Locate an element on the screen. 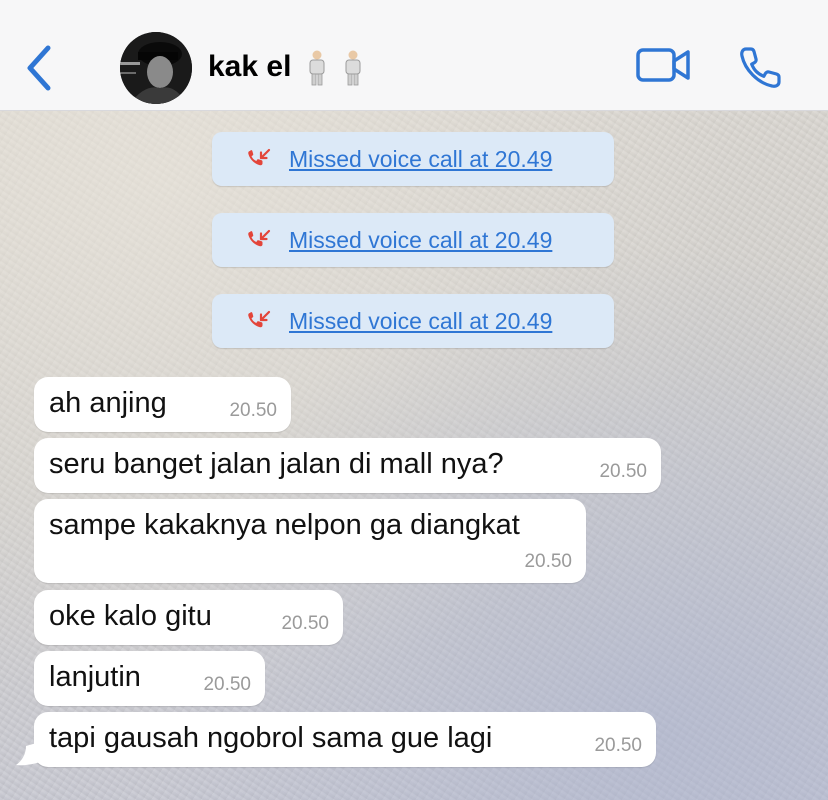 Image resolution: width=828 pixels, height=800 pixels. phone-icon is located at coordinates (760, 67).